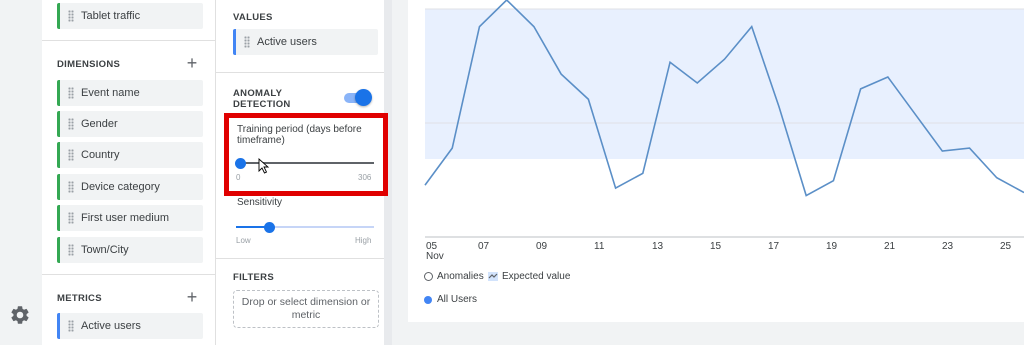 This screenshot has width=1024, height=345. What do you see at coordinates (192, 63) in the screenshot?
I see `add-dimension-button: +` at bounding box center [192, 63].